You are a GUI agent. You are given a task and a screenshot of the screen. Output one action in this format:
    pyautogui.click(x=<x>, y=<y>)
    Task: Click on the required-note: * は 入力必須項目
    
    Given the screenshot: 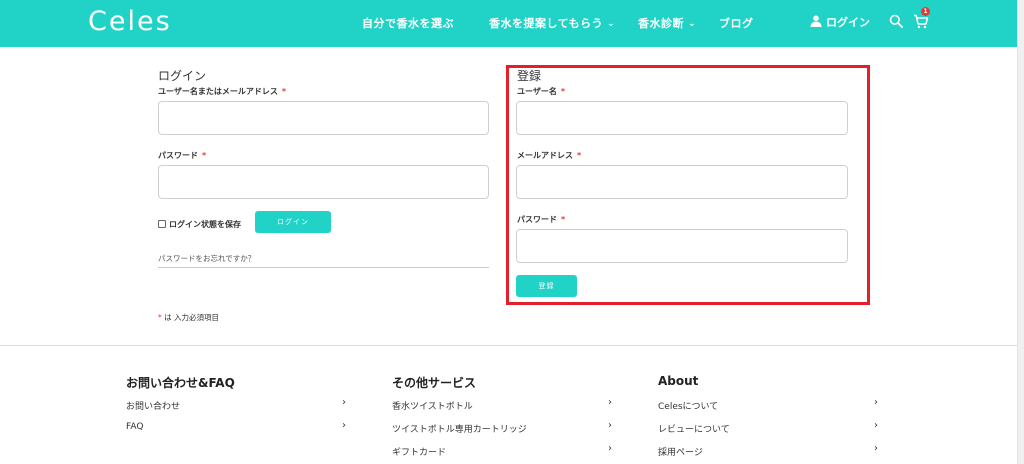 What is the action you would take?
    pyautogui.click(x=188, y=317)
    